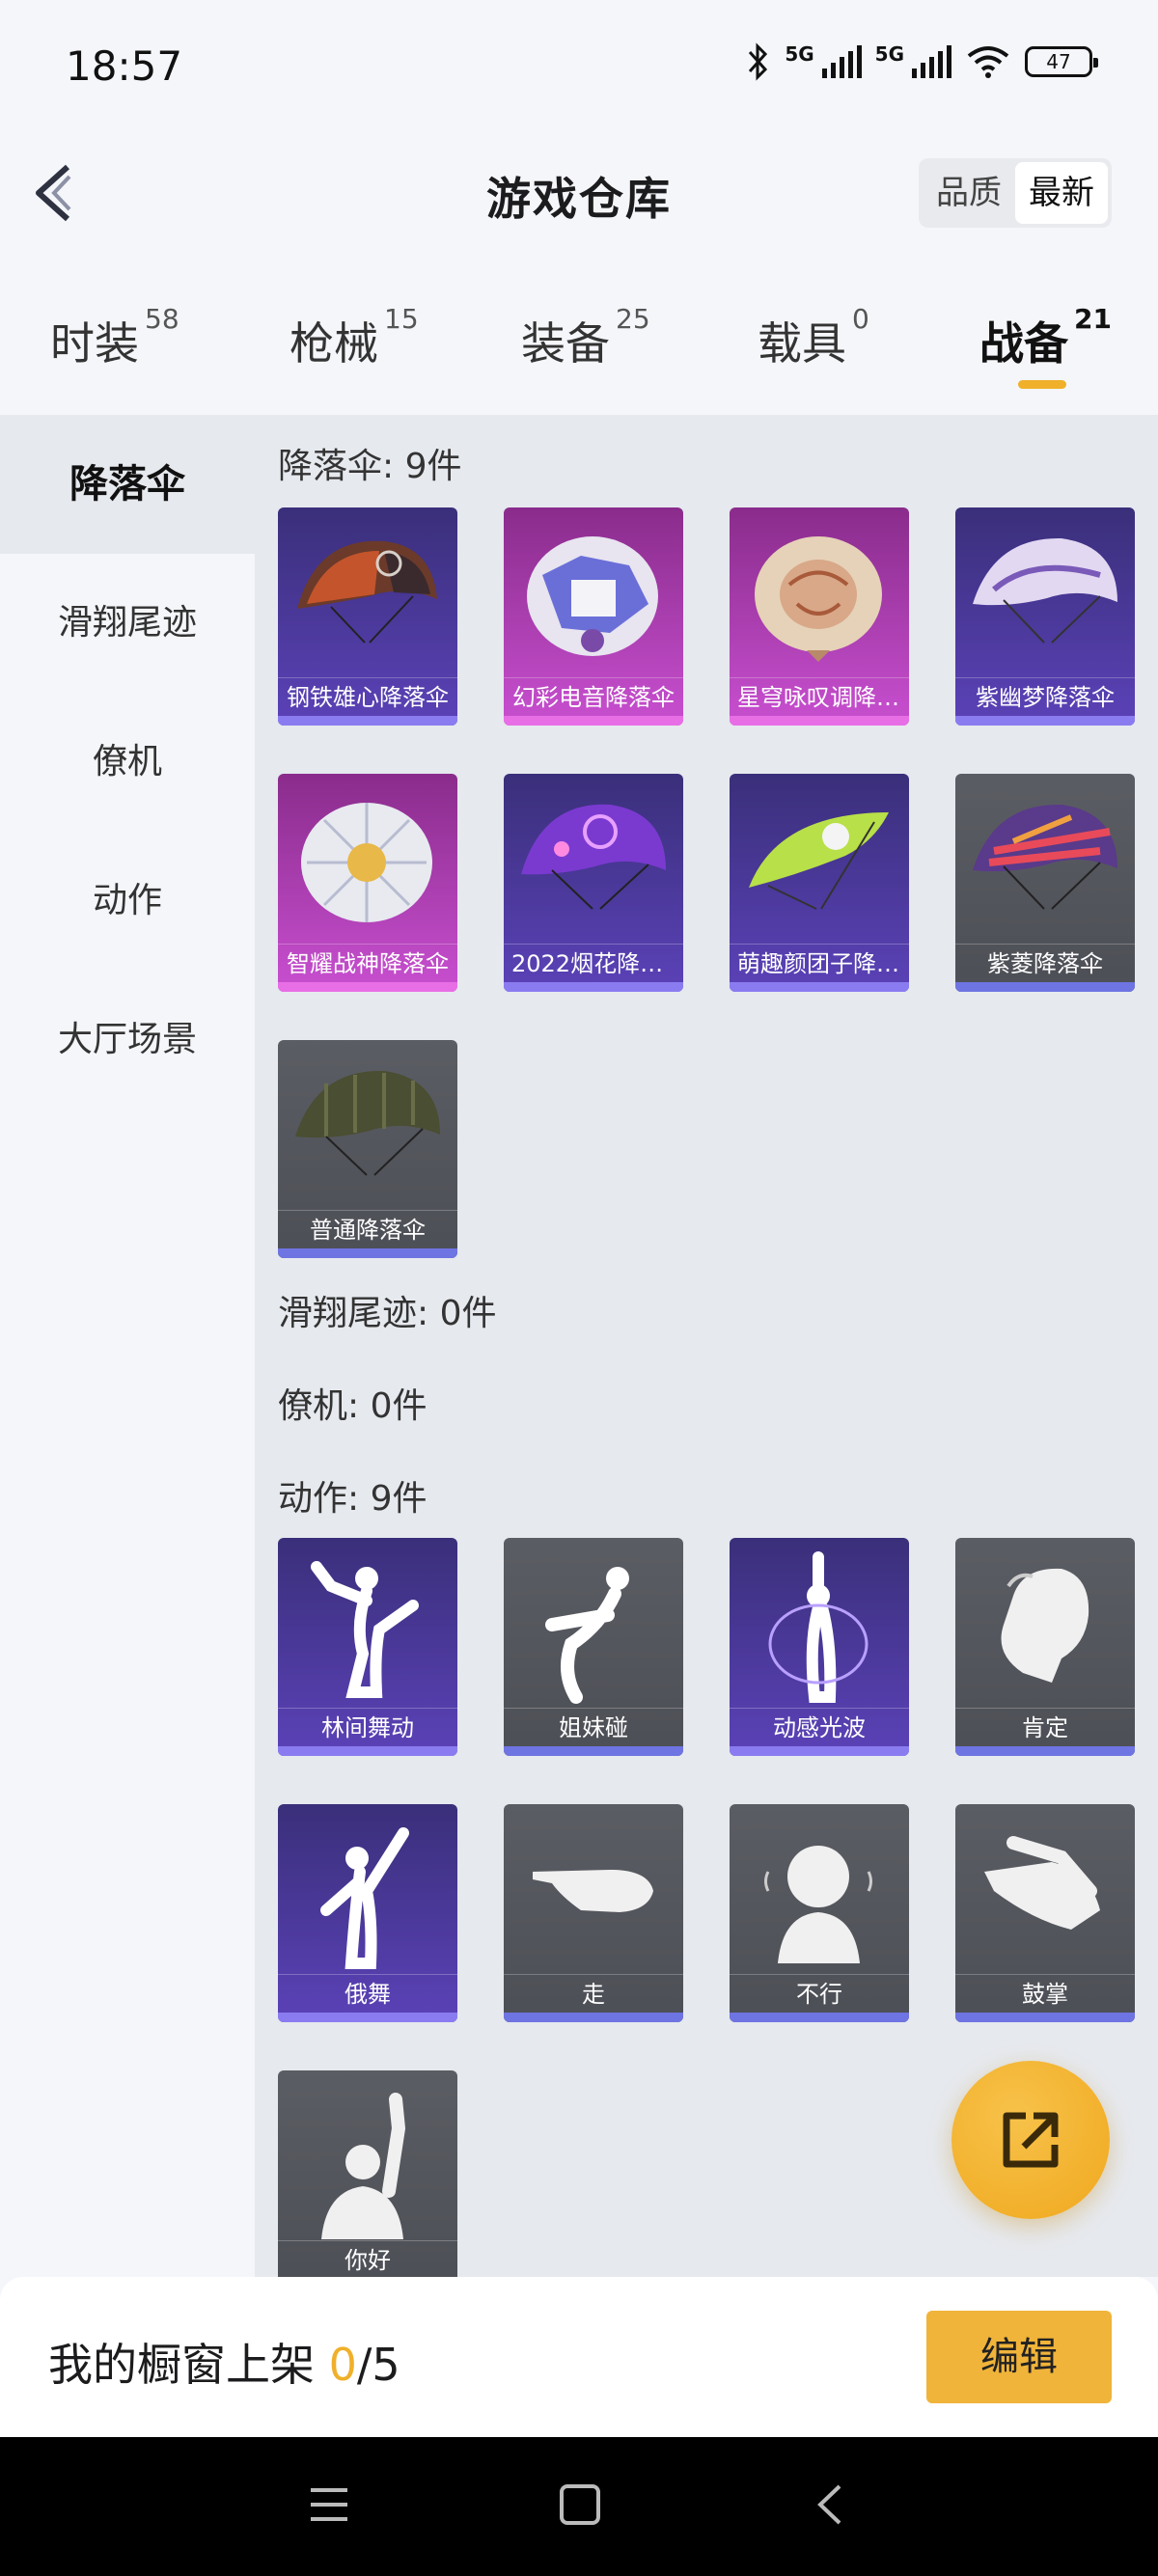 Image resolution: width=1158 pixels, height=2576 pixels. Describe the element at coordinates (593, 1913) in the screenshot. I see `item-card-action: 走` at that location.